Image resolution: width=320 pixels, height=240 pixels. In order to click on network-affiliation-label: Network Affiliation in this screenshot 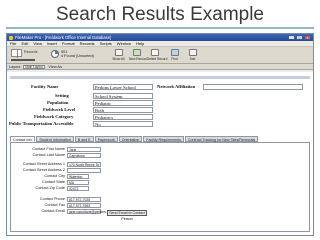, I will do `click(176, 86)`.